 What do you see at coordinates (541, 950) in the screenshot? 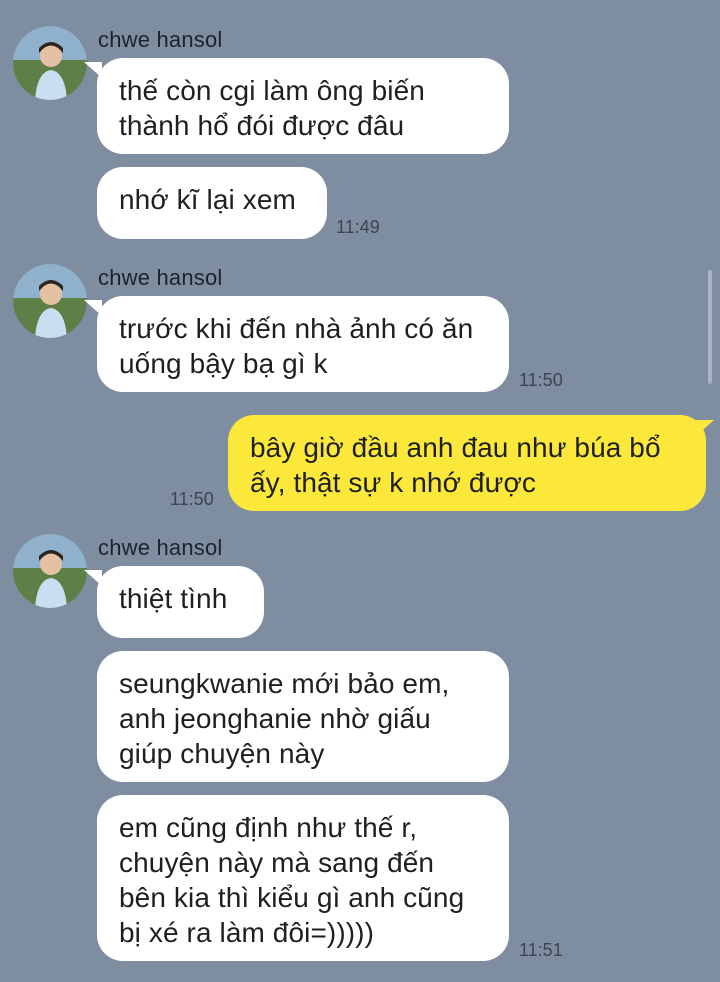
I see `message-timestamp: 11:51` at bounding box center [541, 950].